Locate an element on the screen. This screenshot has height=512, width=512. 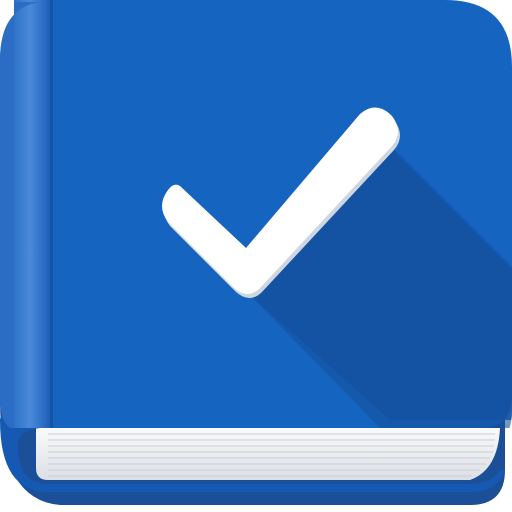
book-pages is located at coordinates (268, 454).